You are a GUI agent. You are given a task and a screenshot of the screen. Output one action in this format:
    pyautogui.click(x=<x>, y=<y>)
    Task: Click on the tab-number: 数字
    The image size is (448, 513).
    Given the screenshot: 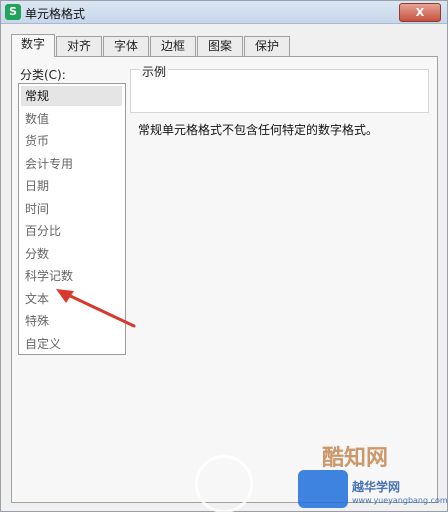 What is the action you would take?
    pyautogui.click(x=33, y=45)
    